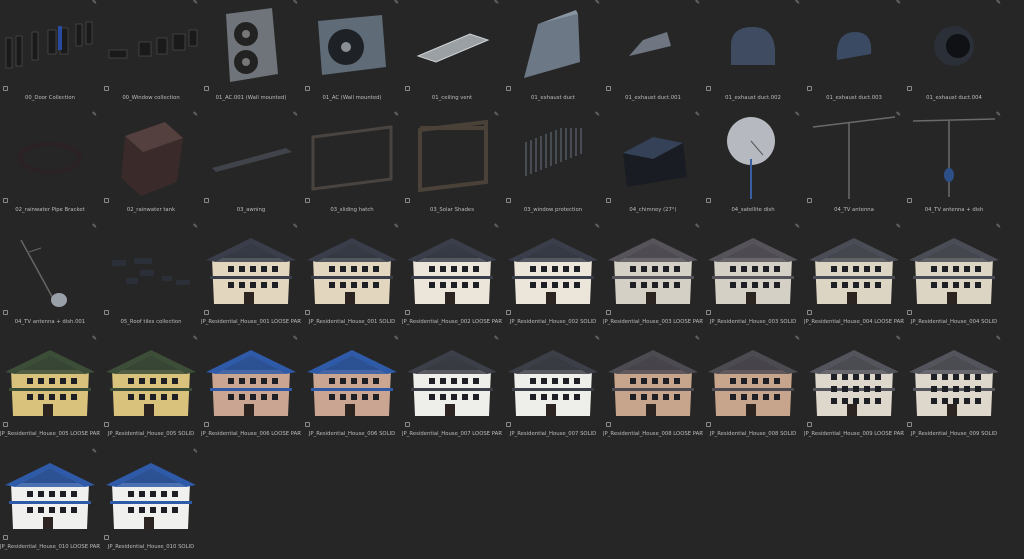 The height and width of the screenshot is (559, 1024). I want to click on asset-tile-jp-residential-house-006-solid: ✎ JP_Residential_House_006 SOLID, so click(352, 390).